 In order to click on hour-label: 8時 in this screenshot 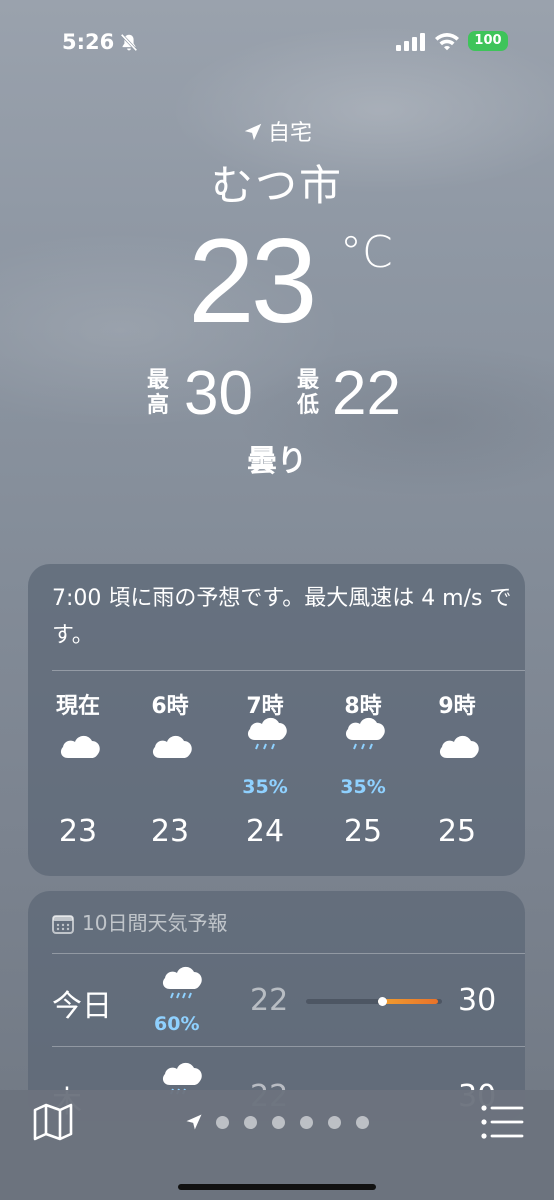, I will do `click(363, 706)`.